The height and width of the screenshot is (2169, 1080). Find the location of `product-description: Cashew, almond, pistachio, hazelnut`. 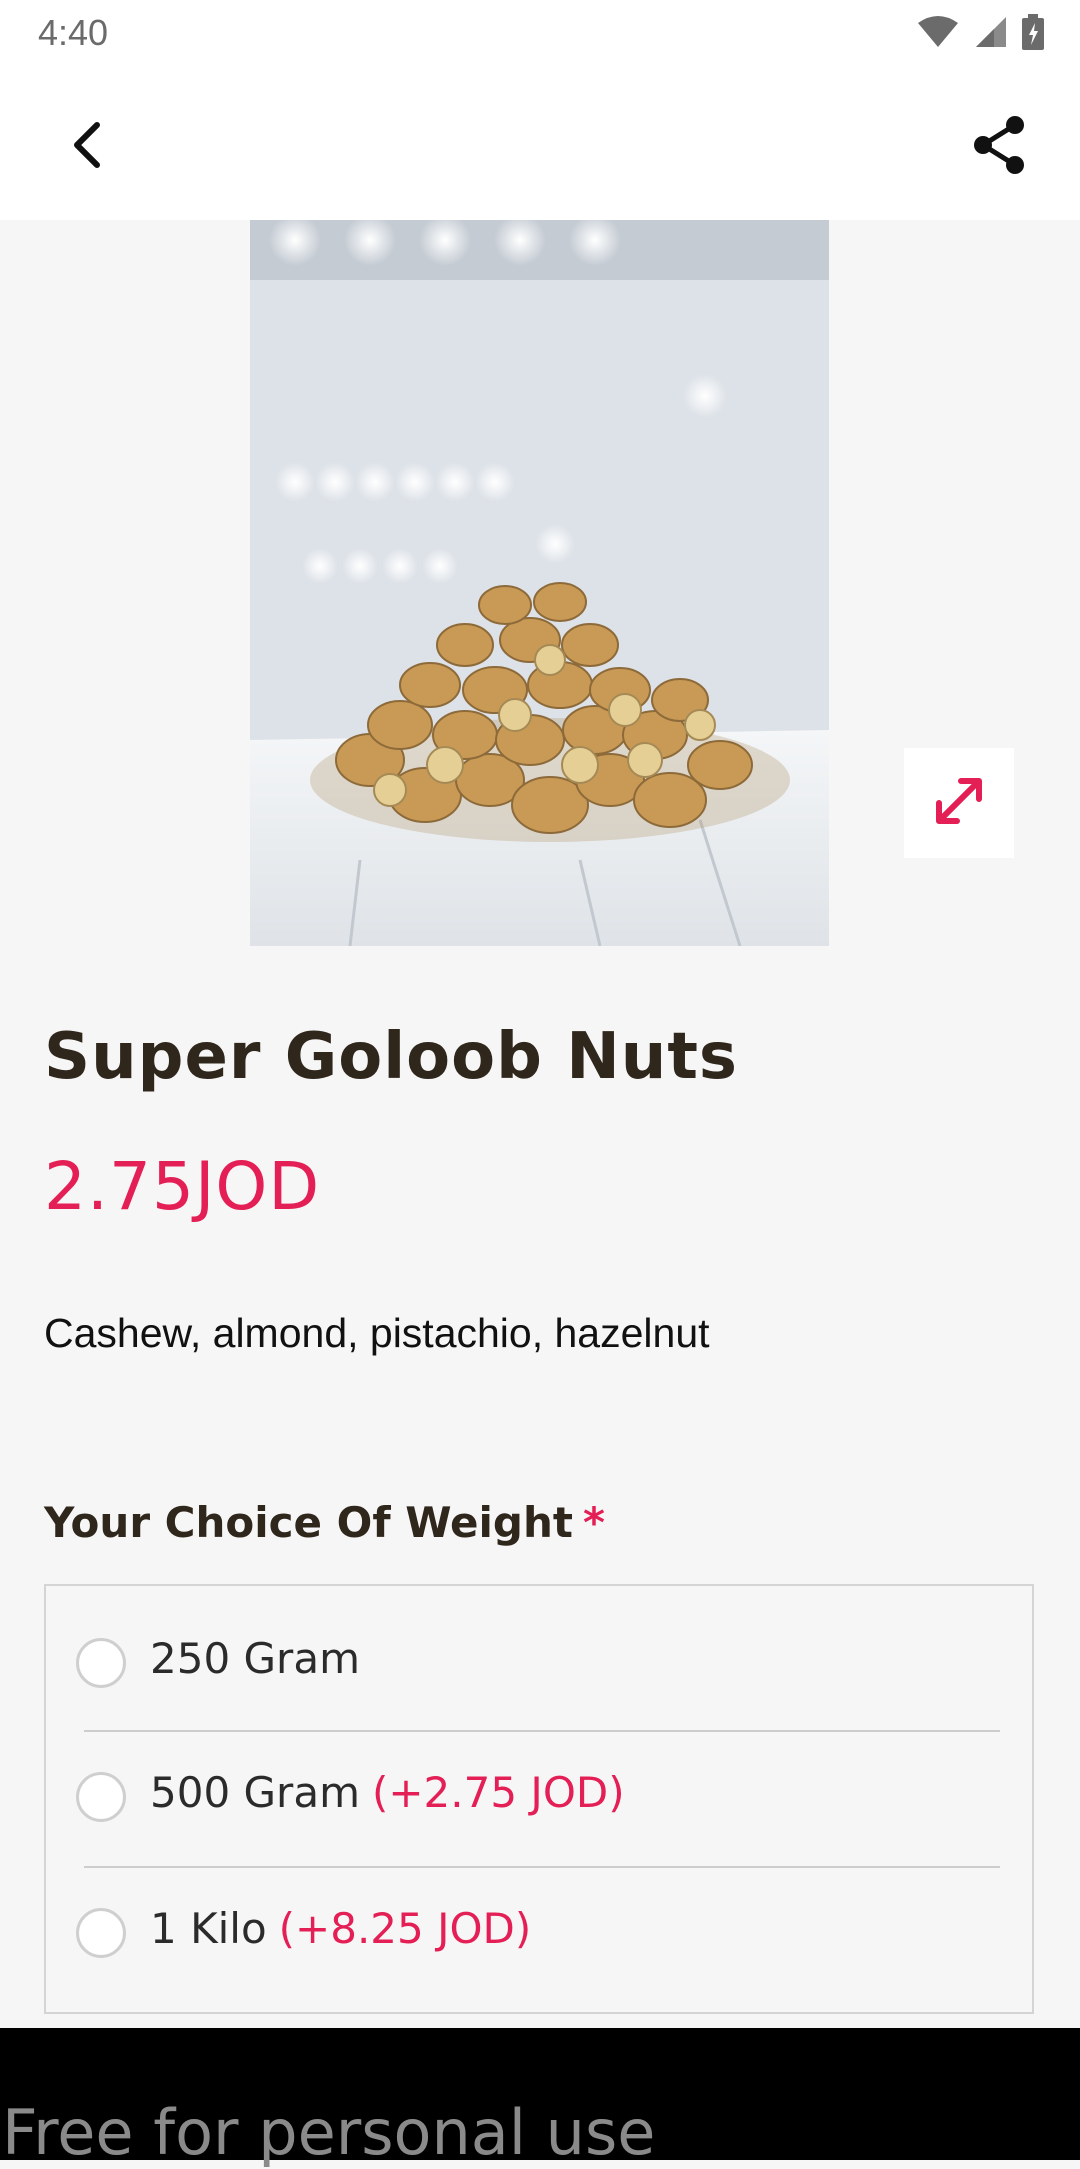

product-description: Cashew, almond, pistachio, hazelnut is located at coordinates (377, 1333).